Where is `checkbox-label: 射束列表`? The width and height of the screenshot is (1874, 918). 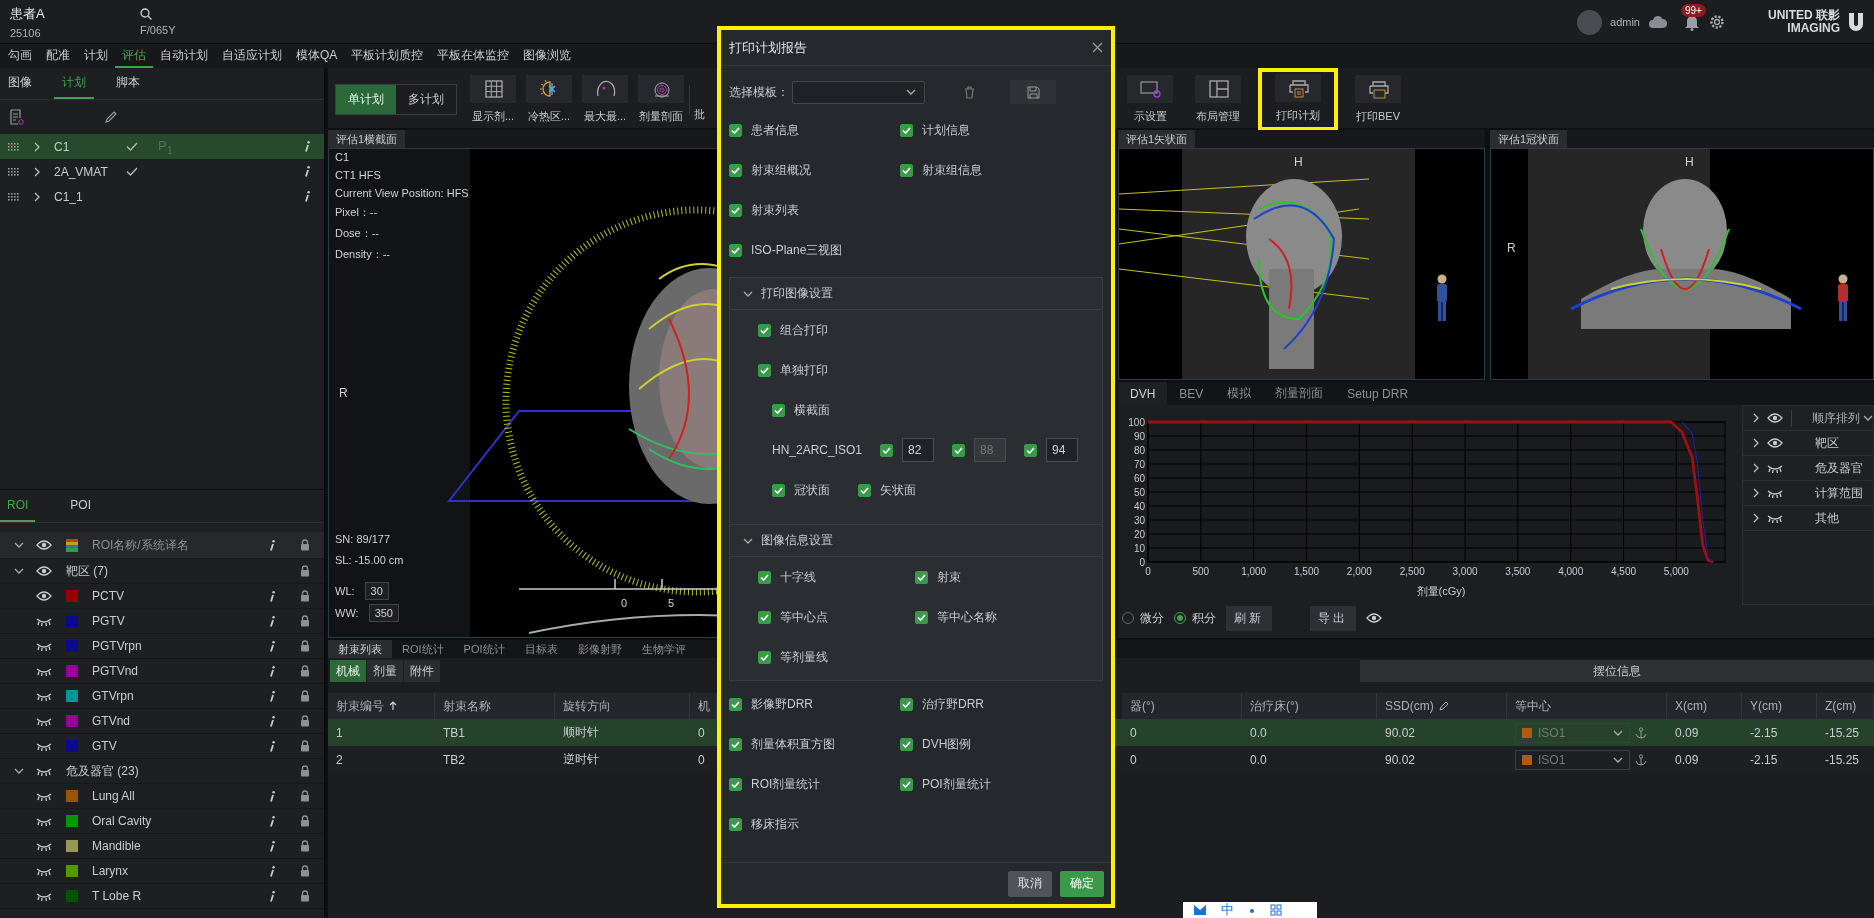
checkbox-label: 射束列表 is located at coordinates (775, 210).